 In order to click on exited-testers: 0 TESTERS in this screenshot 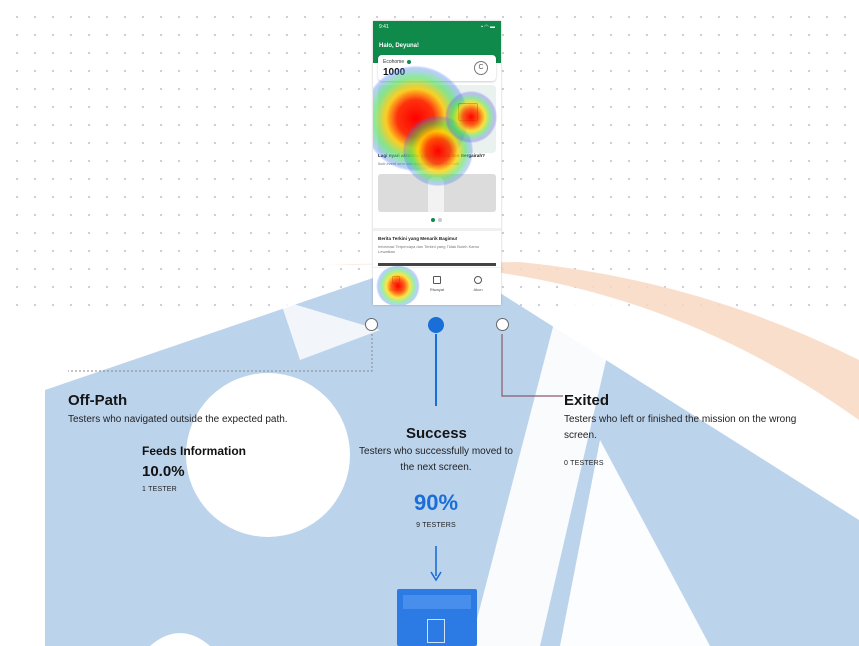, I will do `click(584, 463)`.